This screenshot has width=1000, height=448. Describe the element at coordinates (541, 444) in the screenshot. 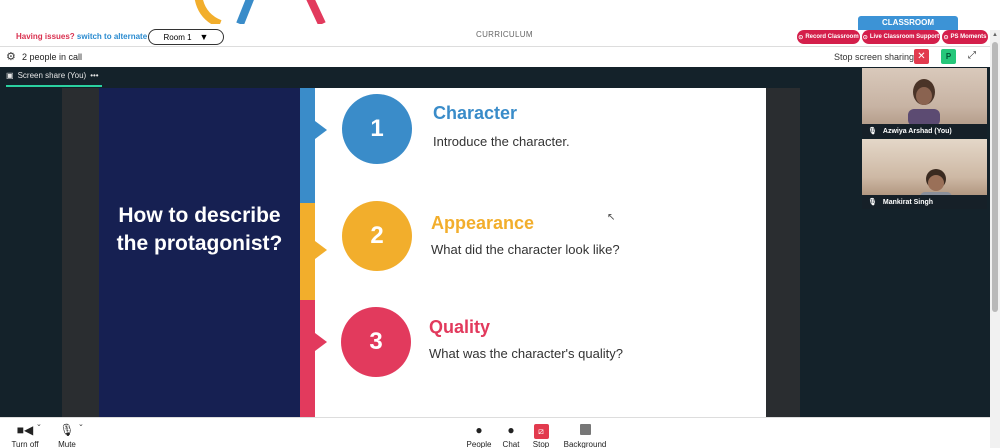

I see `stop-label: Stop` at that location.